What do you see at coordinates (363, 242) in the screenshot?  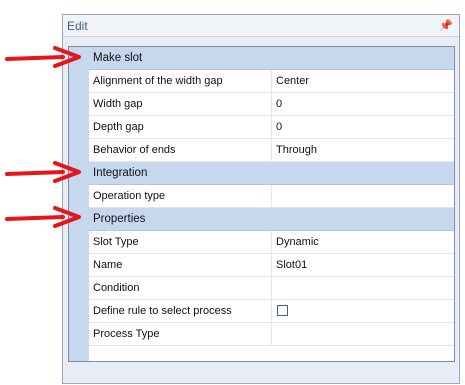 I see `property-value: Dynamic` at bounding box center [363, 242].